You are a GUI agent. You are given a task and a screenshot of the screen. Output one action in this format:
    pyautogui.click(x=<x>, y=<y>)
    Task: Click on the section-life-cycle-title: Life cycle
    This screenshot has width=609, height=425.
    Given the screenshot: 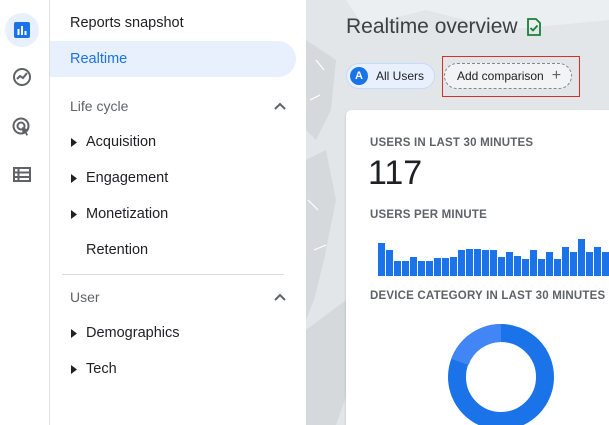 What is the action you would take?
    pyautogui.click(x=99, y=106)
    